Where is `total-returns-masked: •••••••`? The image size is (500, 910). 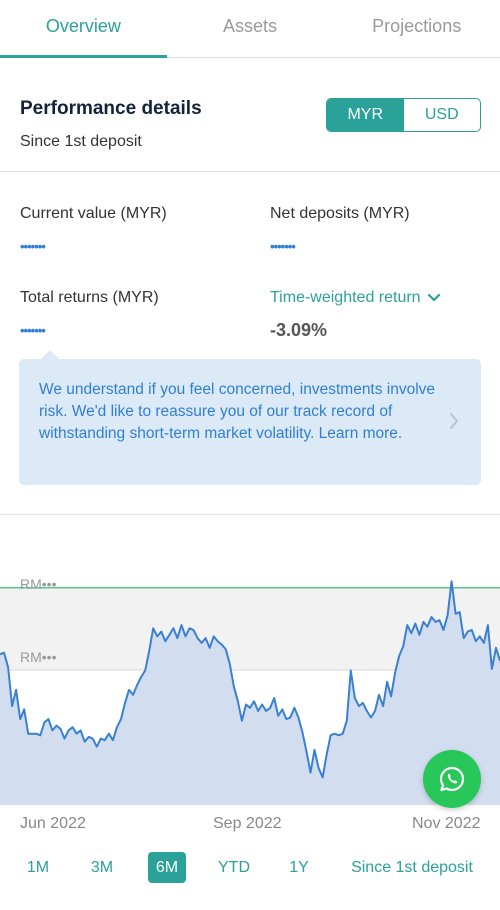 total-returns-masked: ••••••• is located at coordinates (33, 330).